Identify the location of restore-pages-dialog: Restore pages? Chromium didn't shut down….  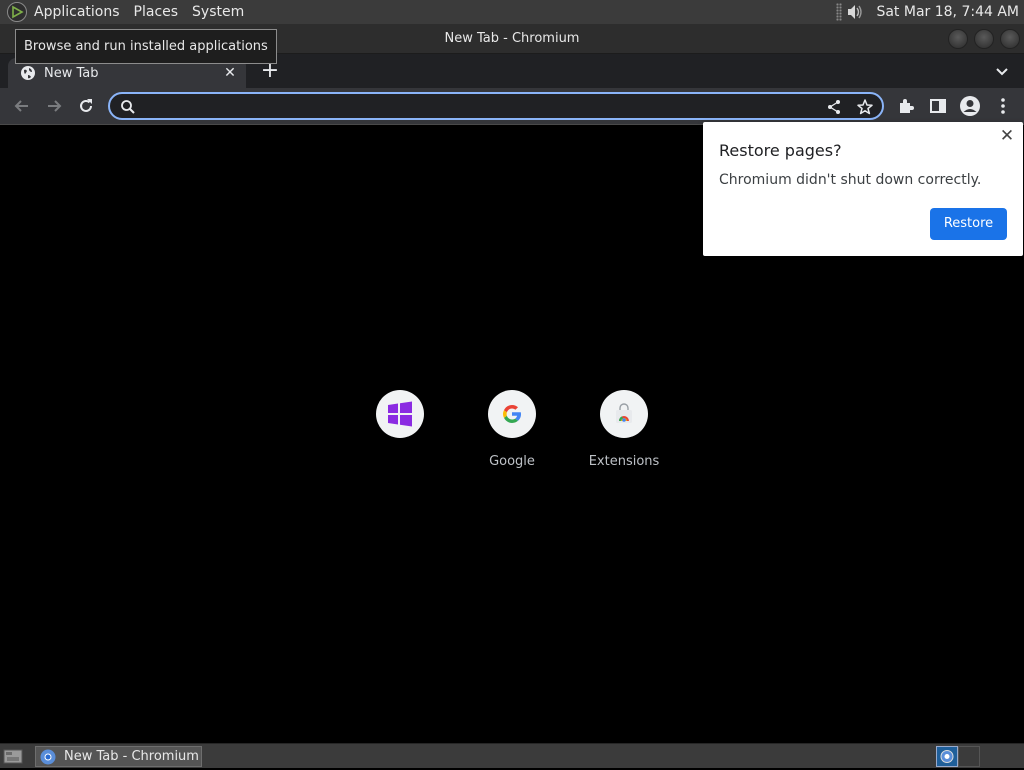
(863, 189).